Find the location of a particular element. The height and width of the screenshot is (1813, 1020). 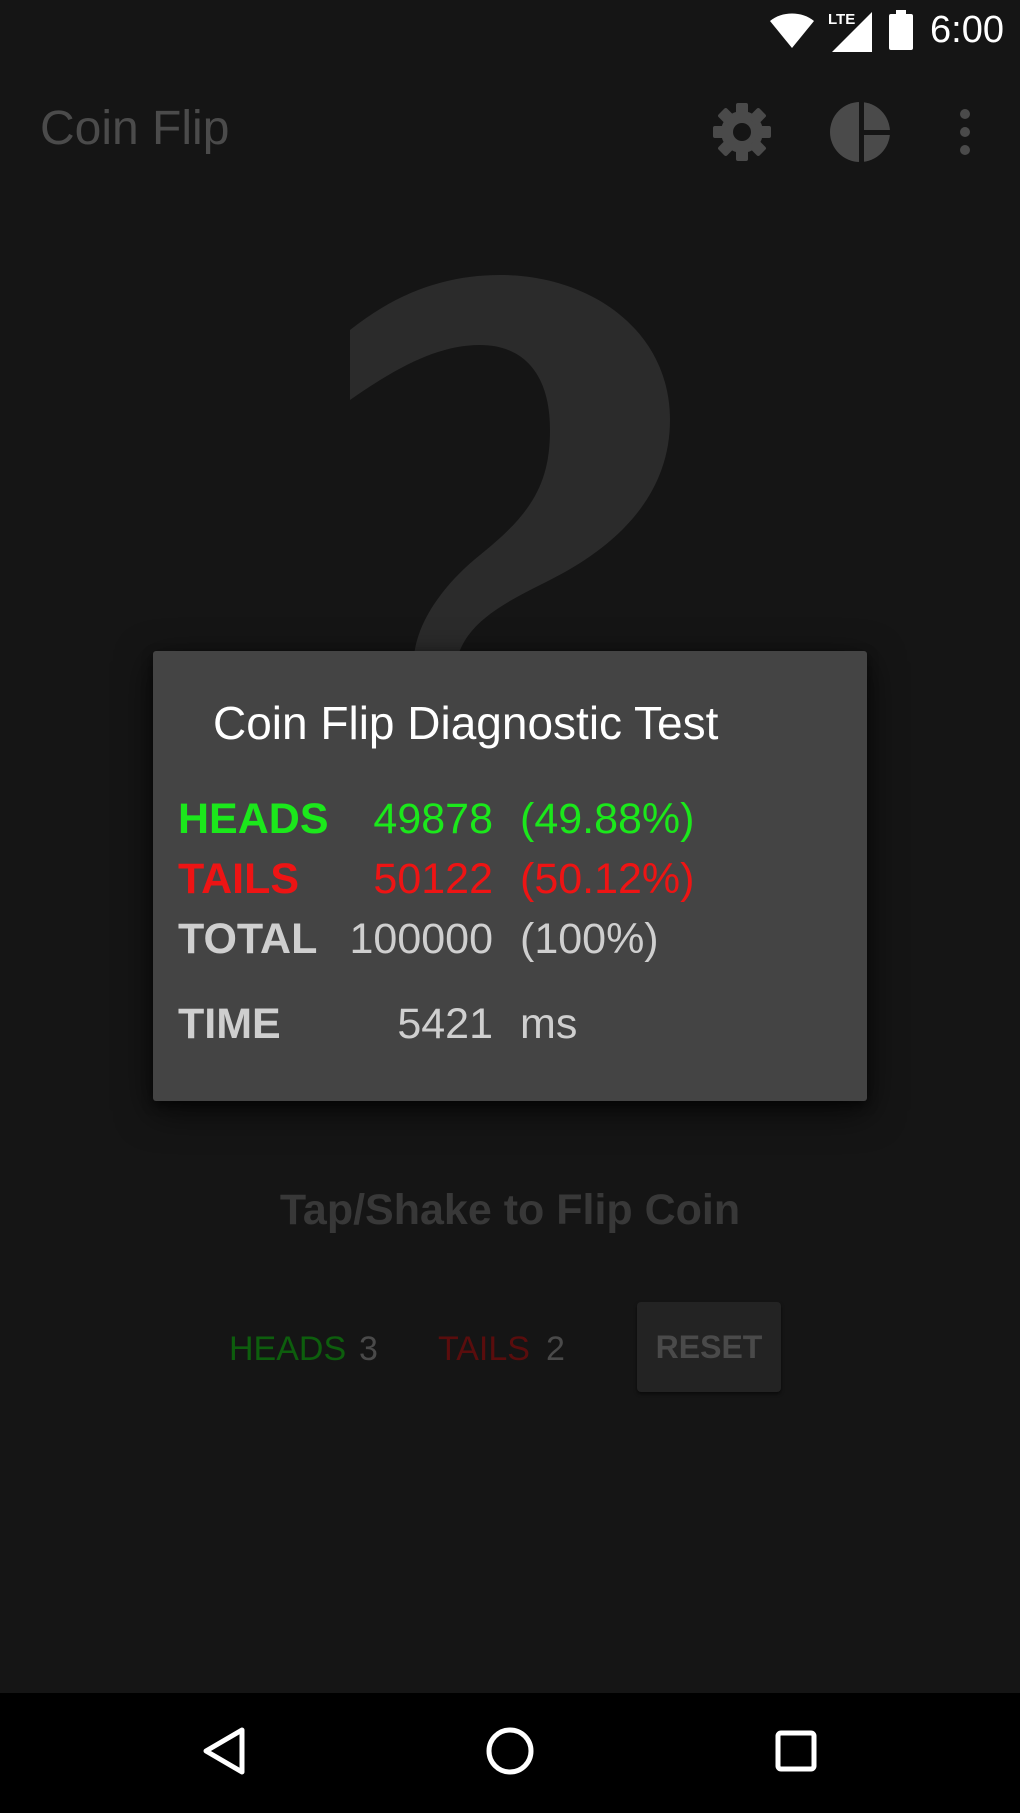

back-button is located at coordinates (224, 1753).